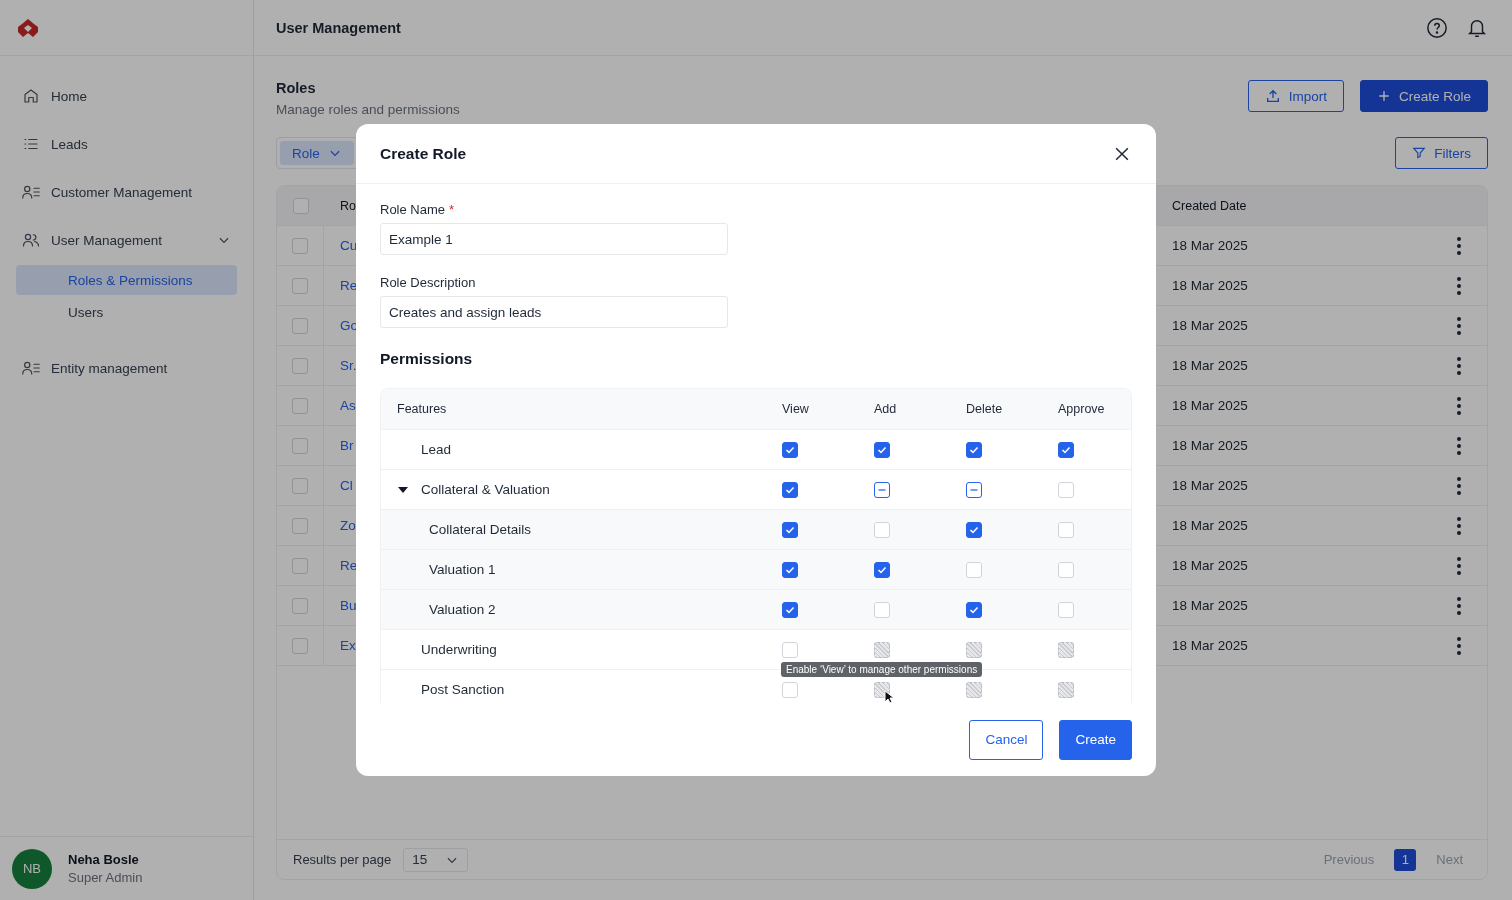 This screenshot has width=1512, height=900. Describe the element at coordinates (1272, 96) in the screenshot. I see `upload-icon` at that location.